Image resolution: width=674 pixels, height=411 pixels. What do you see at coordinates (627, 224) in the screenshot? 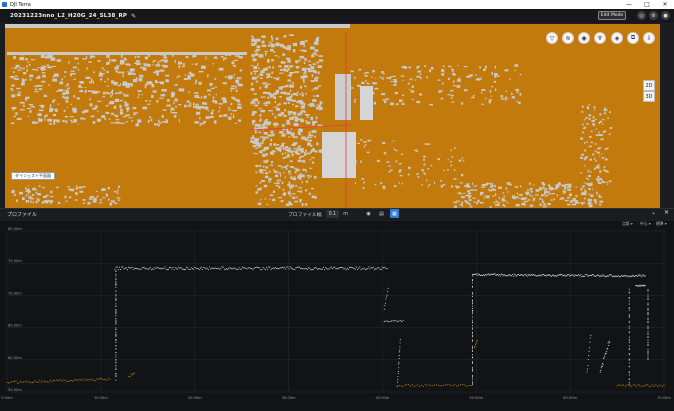
I see `profile-option-0: 点群 ▾` at bounding box center [627, 224].